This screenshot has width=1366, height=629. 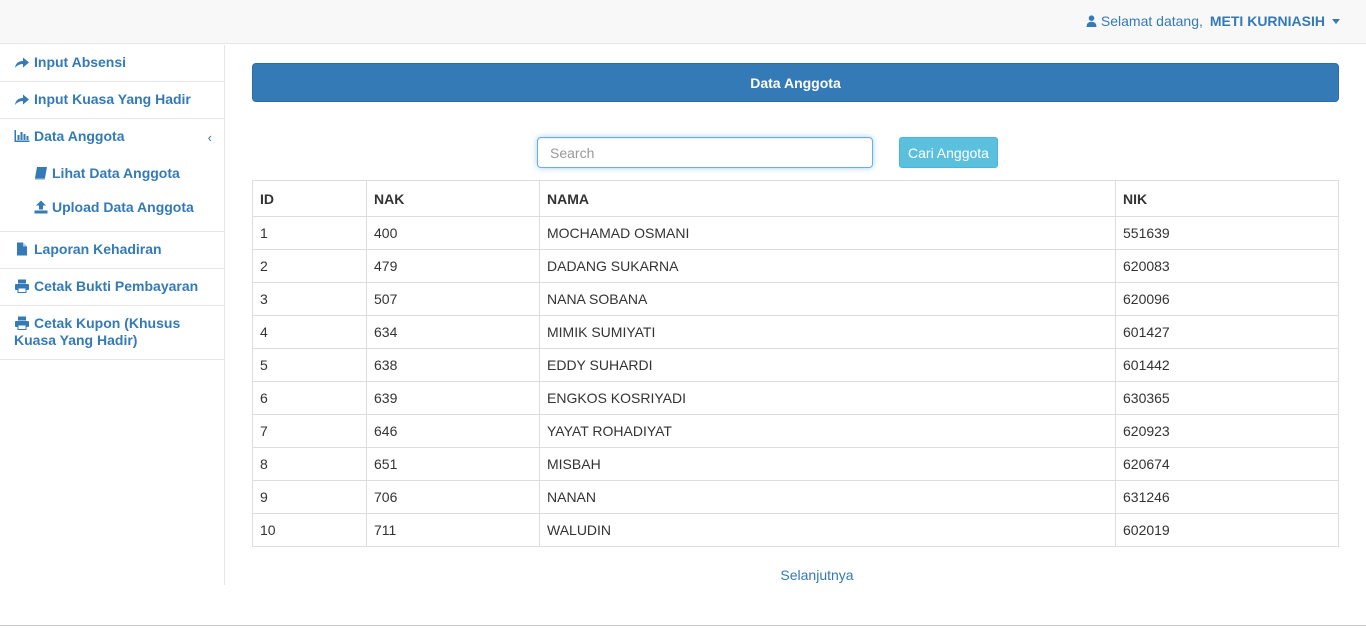 I want to click on cell-nama: YAYAT ROHADIYAT, so click(x=827, y=431).